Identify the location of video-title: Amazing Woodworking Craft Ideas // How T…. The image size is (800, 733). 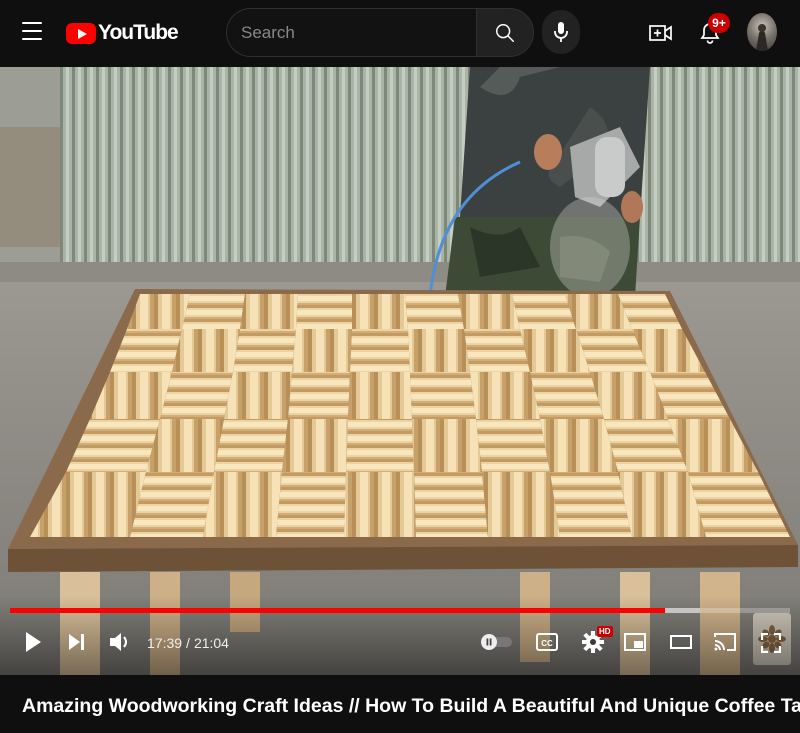
(400, 704).